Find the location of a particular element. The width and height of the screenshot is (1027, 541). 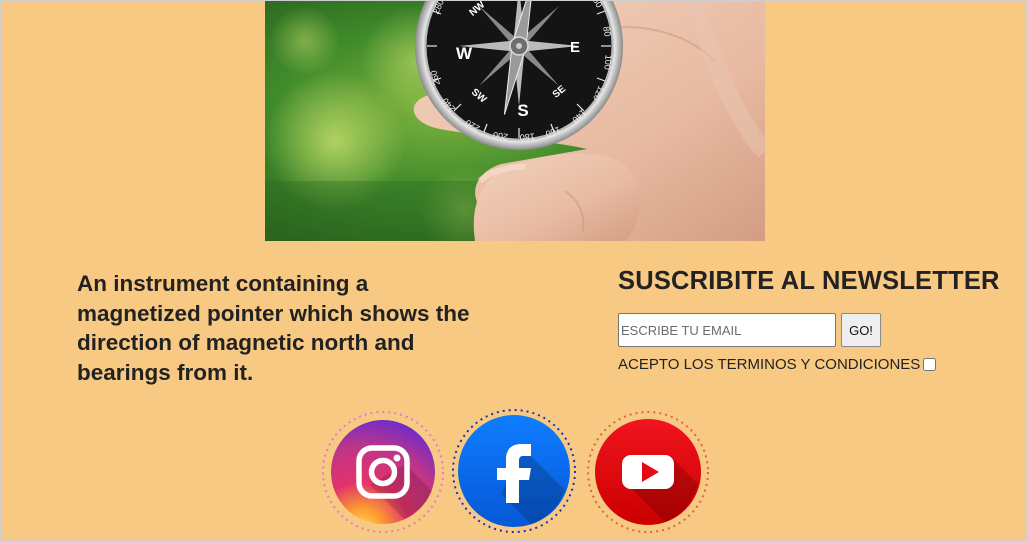

degree-mark: 80 is located at coordinates (607, 32).